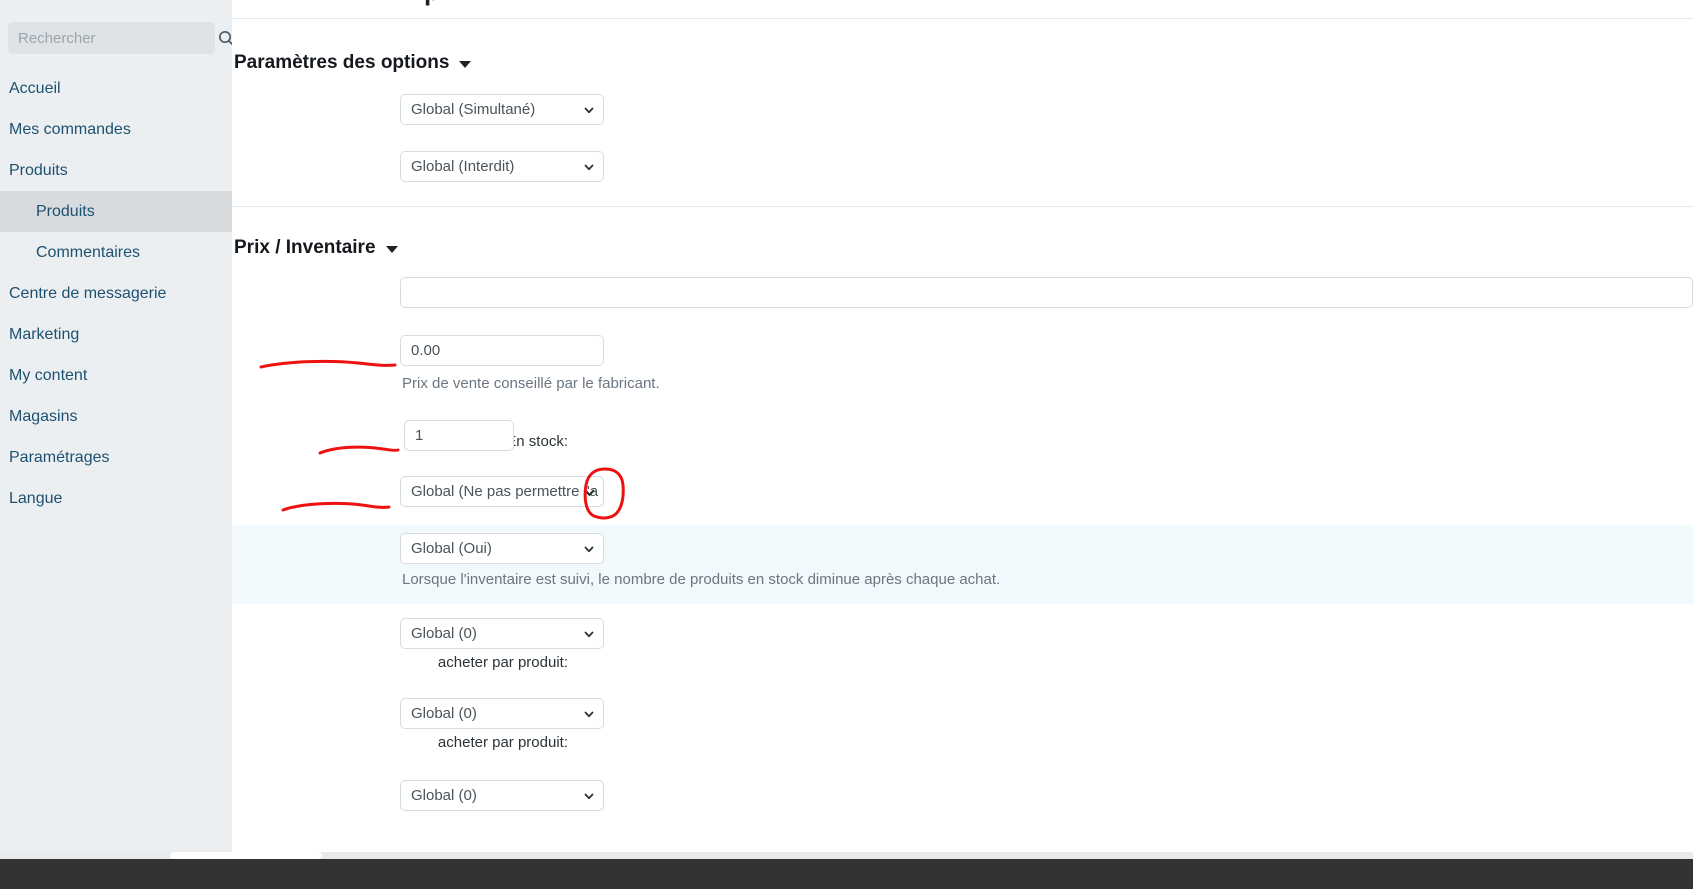 The width and height of the screenshot is (1693, 889). Describe the element at coordinates (116, 88) in the screenshot. I see `sidebar-item-accueil: Accueil` at that location.